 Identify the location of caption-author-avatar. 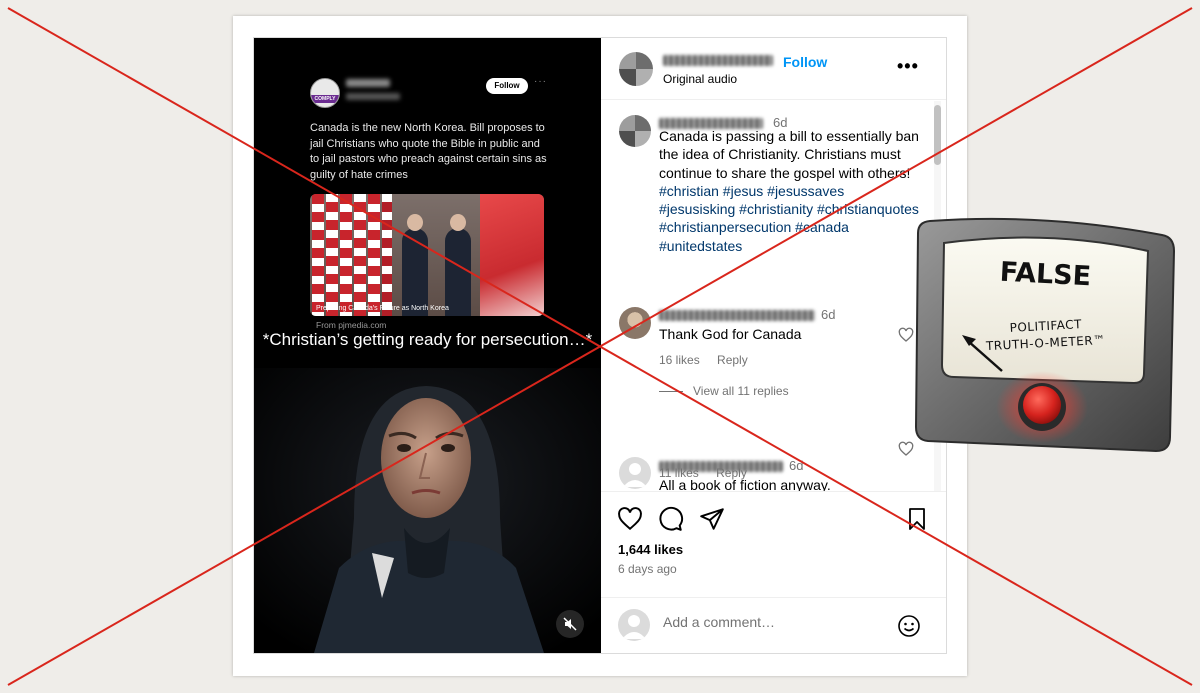
(635, 131).